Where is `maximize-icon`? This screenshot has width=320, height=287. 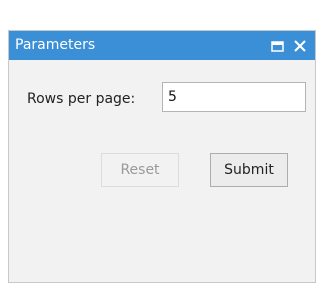
maximize-icon is located at coordinates (277, 46).